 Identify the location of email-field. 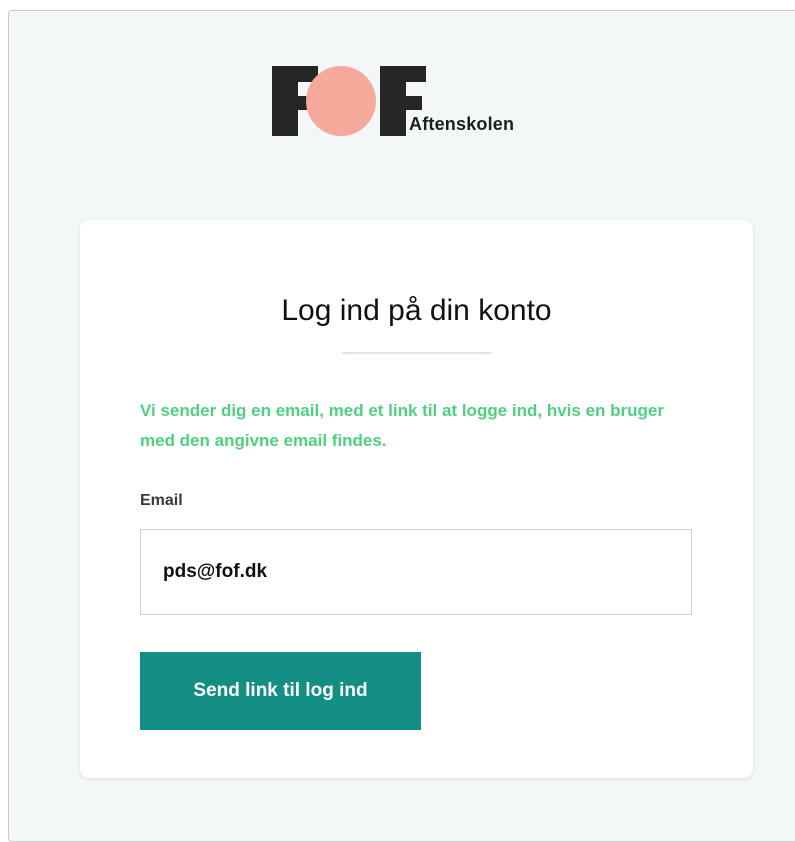
(416, 572).